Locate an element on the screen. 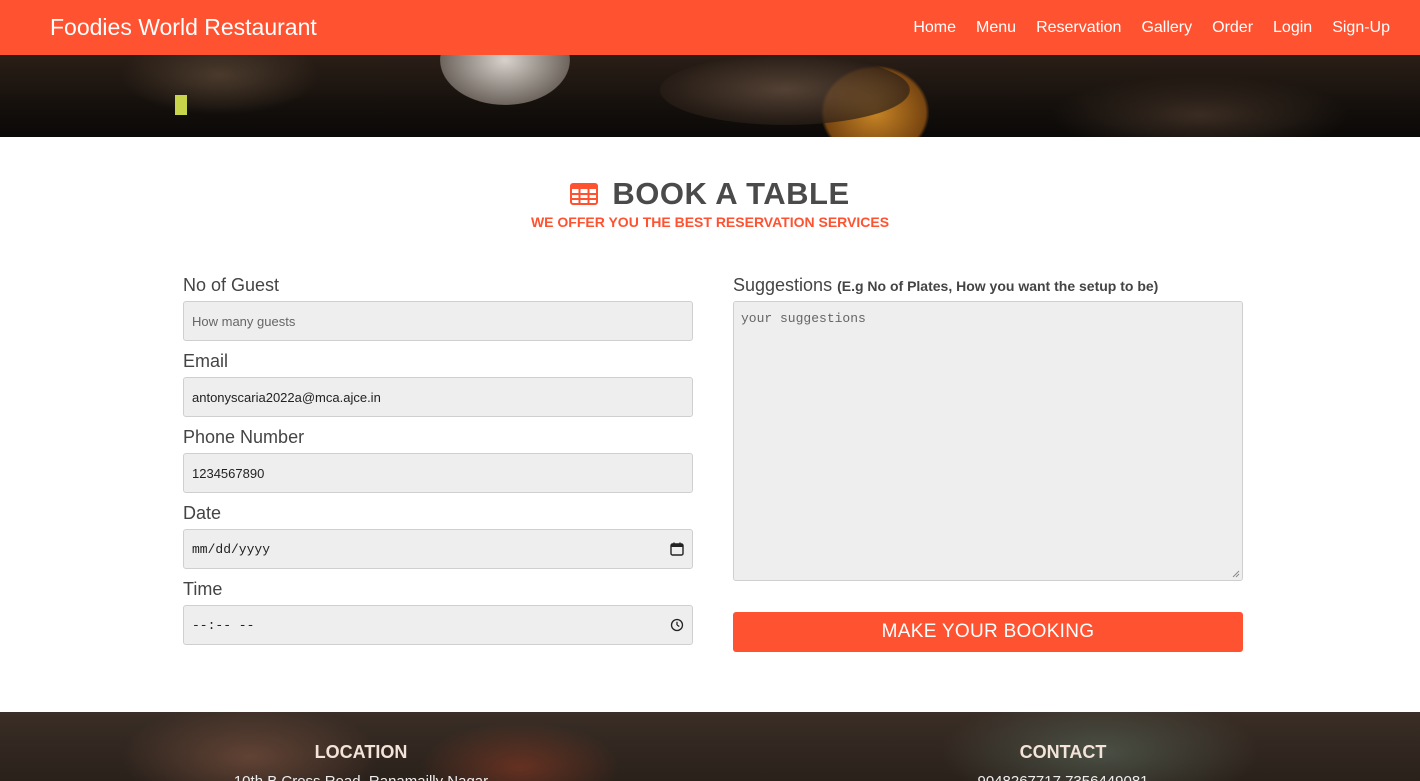  nav-link-menu: Menu is located at coordinates (996, 28).